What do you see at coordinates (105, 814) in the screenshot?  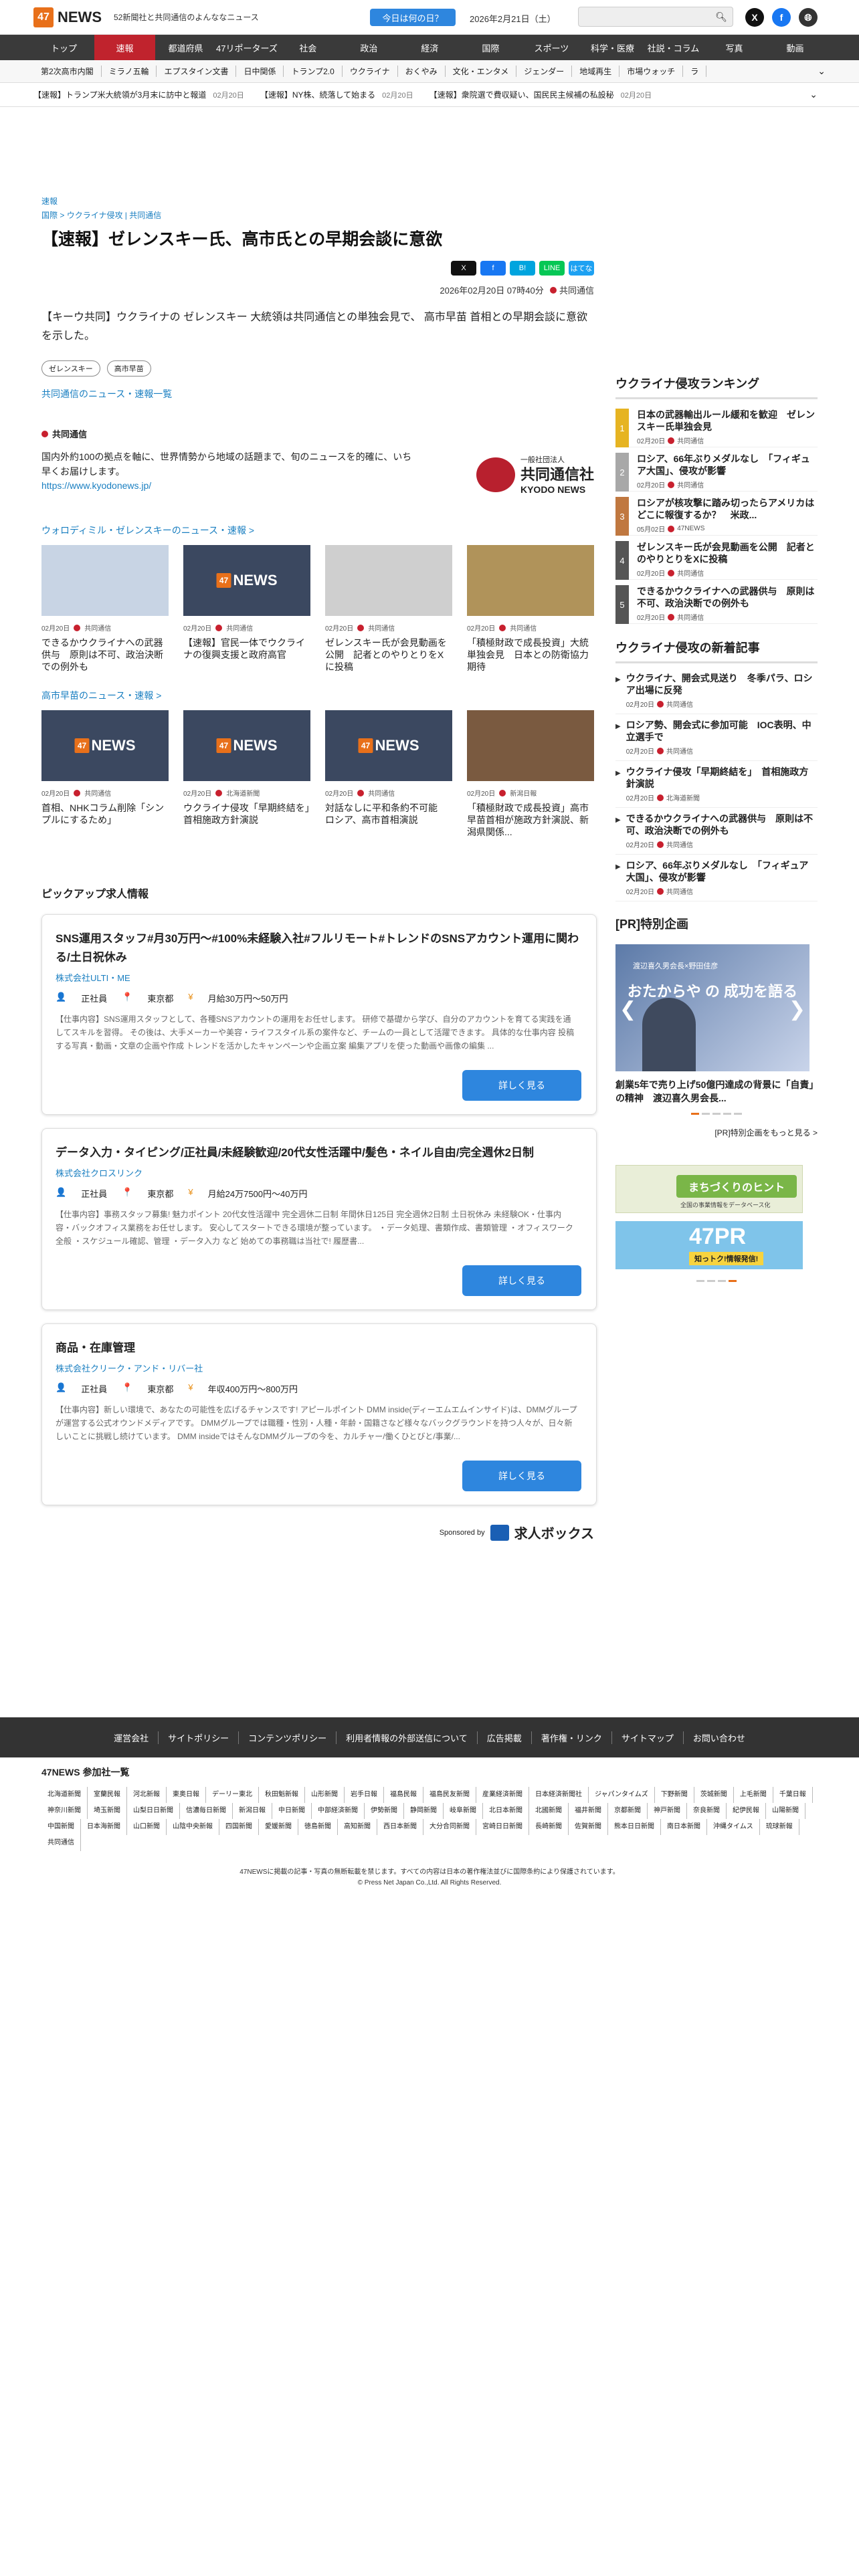 I see `card-title: 首相、NHKコラム削除「シンプルにするため」` at bounding box center [105, 814].